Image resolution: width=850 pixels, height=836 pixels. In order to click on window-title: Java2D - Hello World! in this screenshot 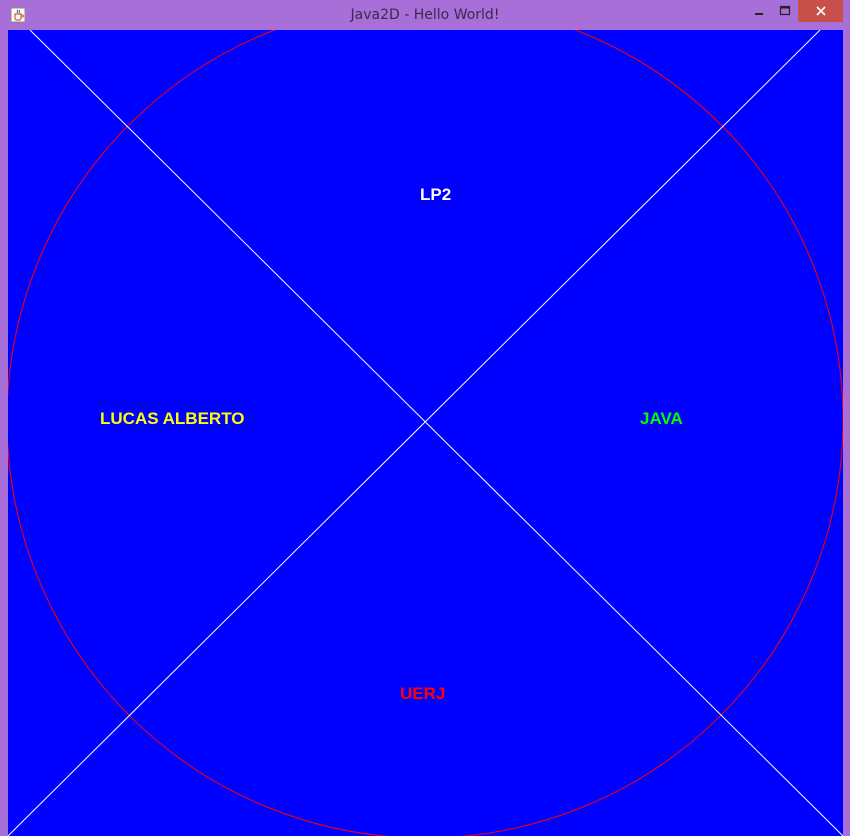, I will do `click(425, 15)`.